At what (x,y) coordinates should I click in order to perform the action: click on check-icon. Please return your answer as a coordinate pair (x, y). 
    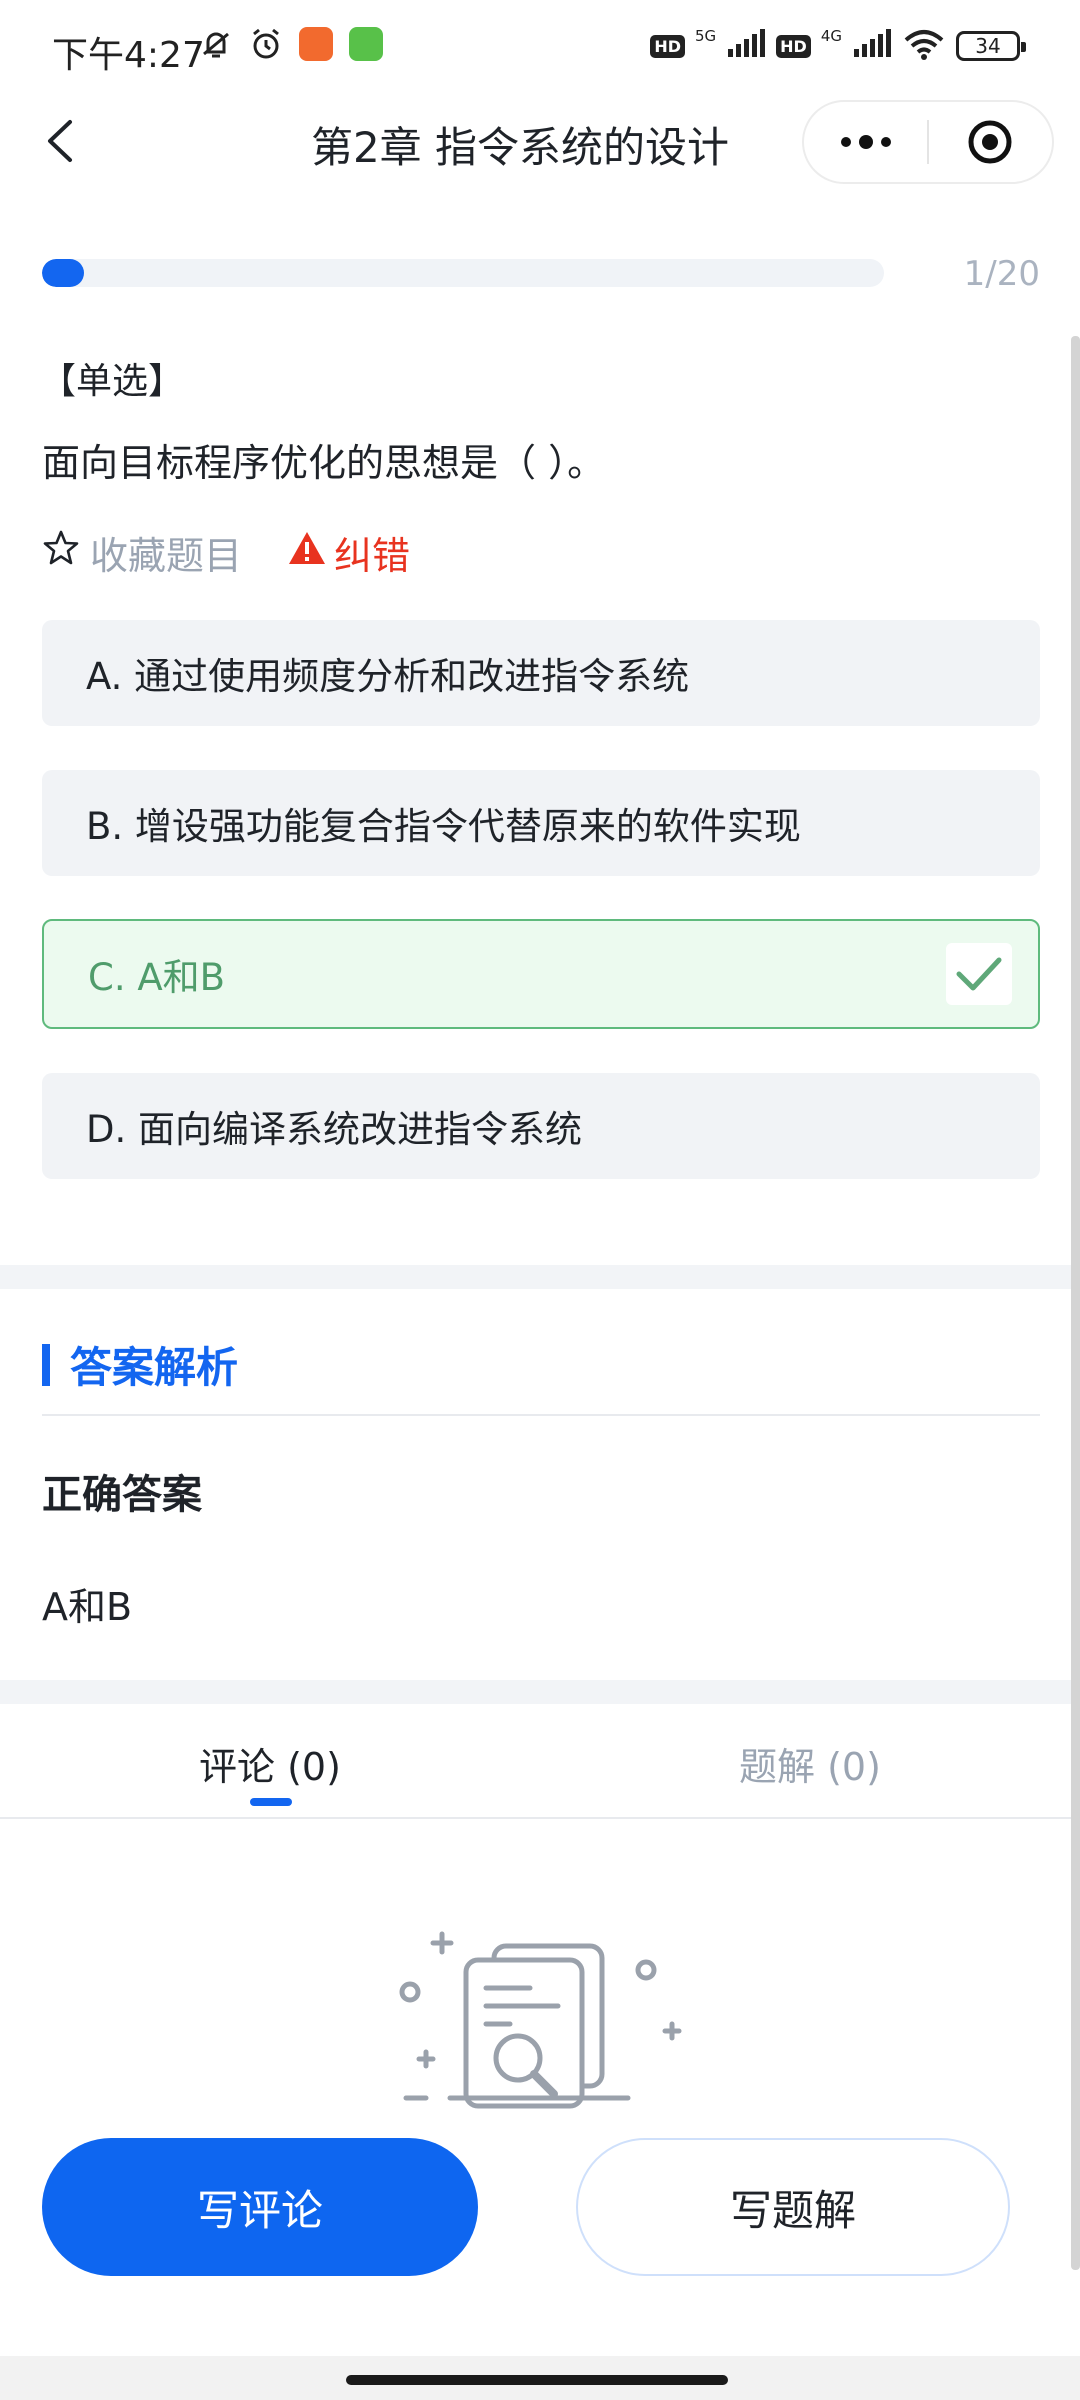
    Looking at the image, I should click on (979, 974).